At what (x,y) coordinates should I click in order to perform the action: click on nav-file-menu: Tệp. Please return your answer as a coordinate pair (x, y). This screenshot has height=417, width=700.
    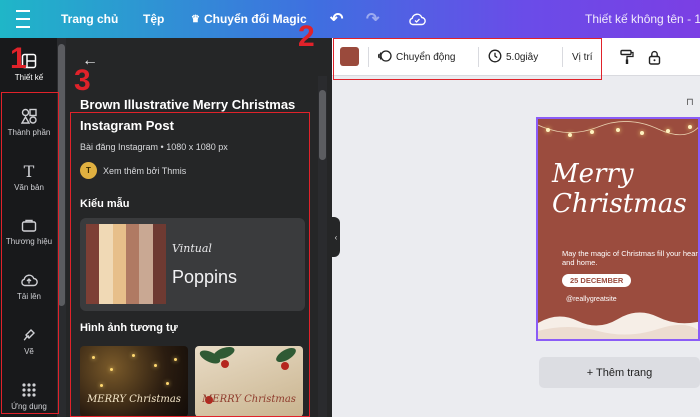
    Looking at the image, I should click on (153, 19).